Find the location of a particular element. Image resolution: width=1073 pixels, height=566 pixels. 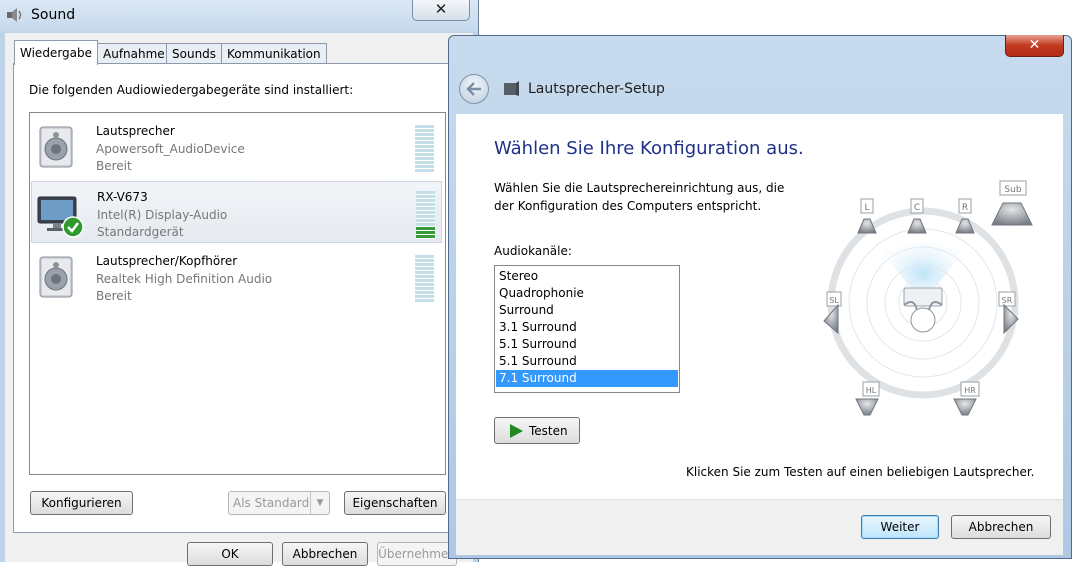

subwoofer-icon: Sub is located at coordinates (1012, 203).